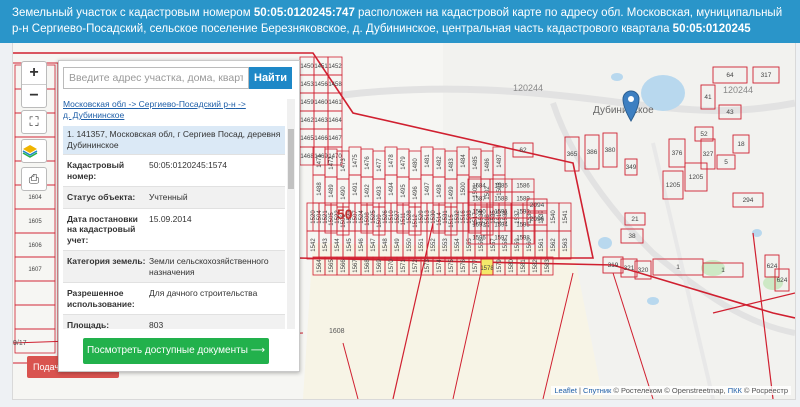 The width and height of the screenshot is (800, 407). I want to click on parcel-label: 1577, so click(476, 266).